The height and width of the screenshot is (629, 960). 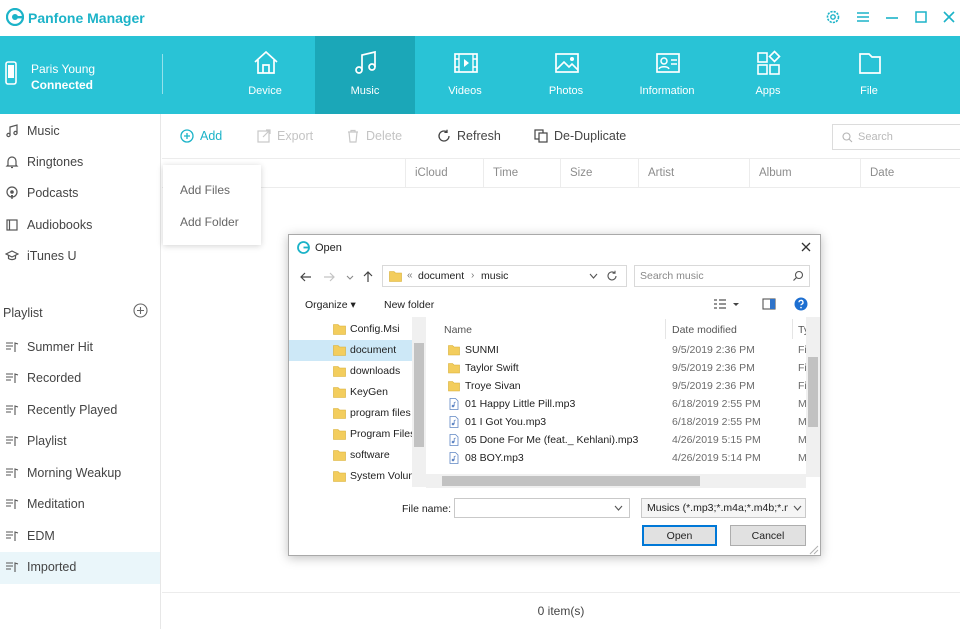 I want to click on file-type-select: Musics (*.mp3;*.m4a;*.m4b;*.m, so click(x=723, y=508).